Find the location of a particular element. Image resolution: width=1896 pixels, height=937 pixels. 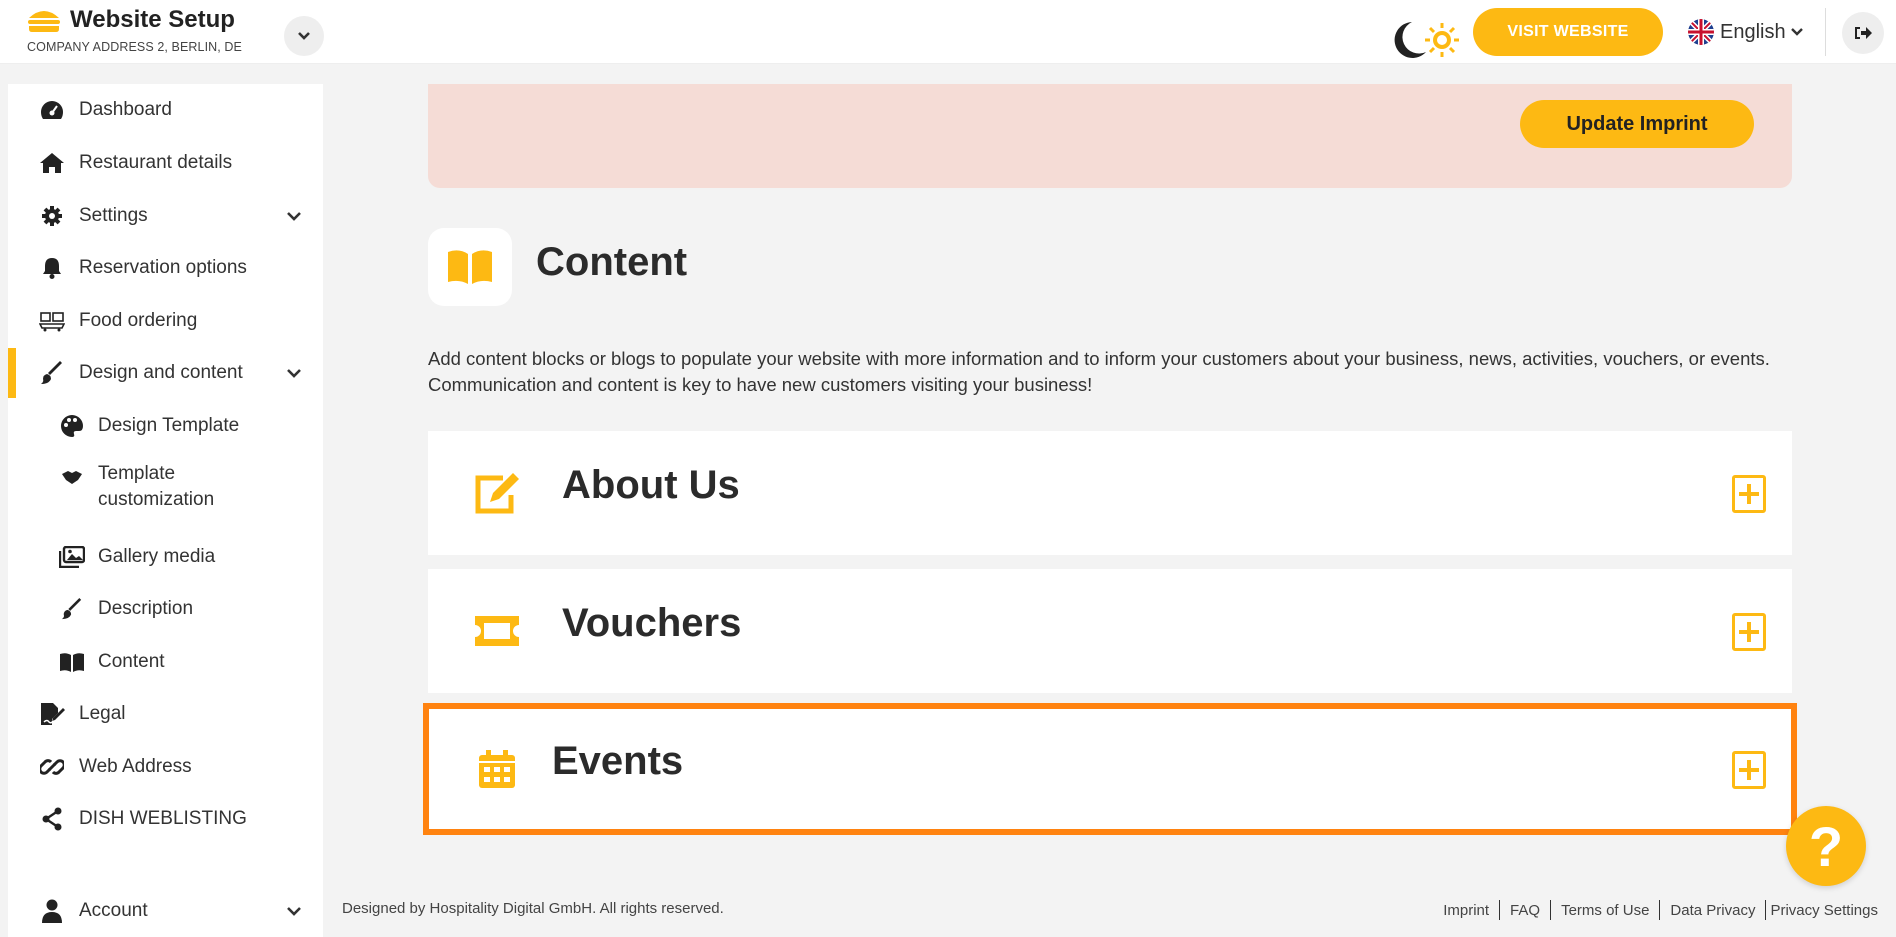

theme-toggle-icon is located at coordinates (1424, 40).